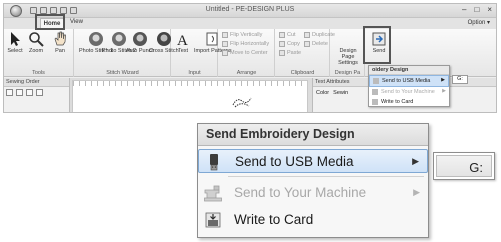  What do you see at coordinates (36, 82) in the screenshot?
I see `sewing-order-title: Sewing Order` at bounding box center [36, 82].